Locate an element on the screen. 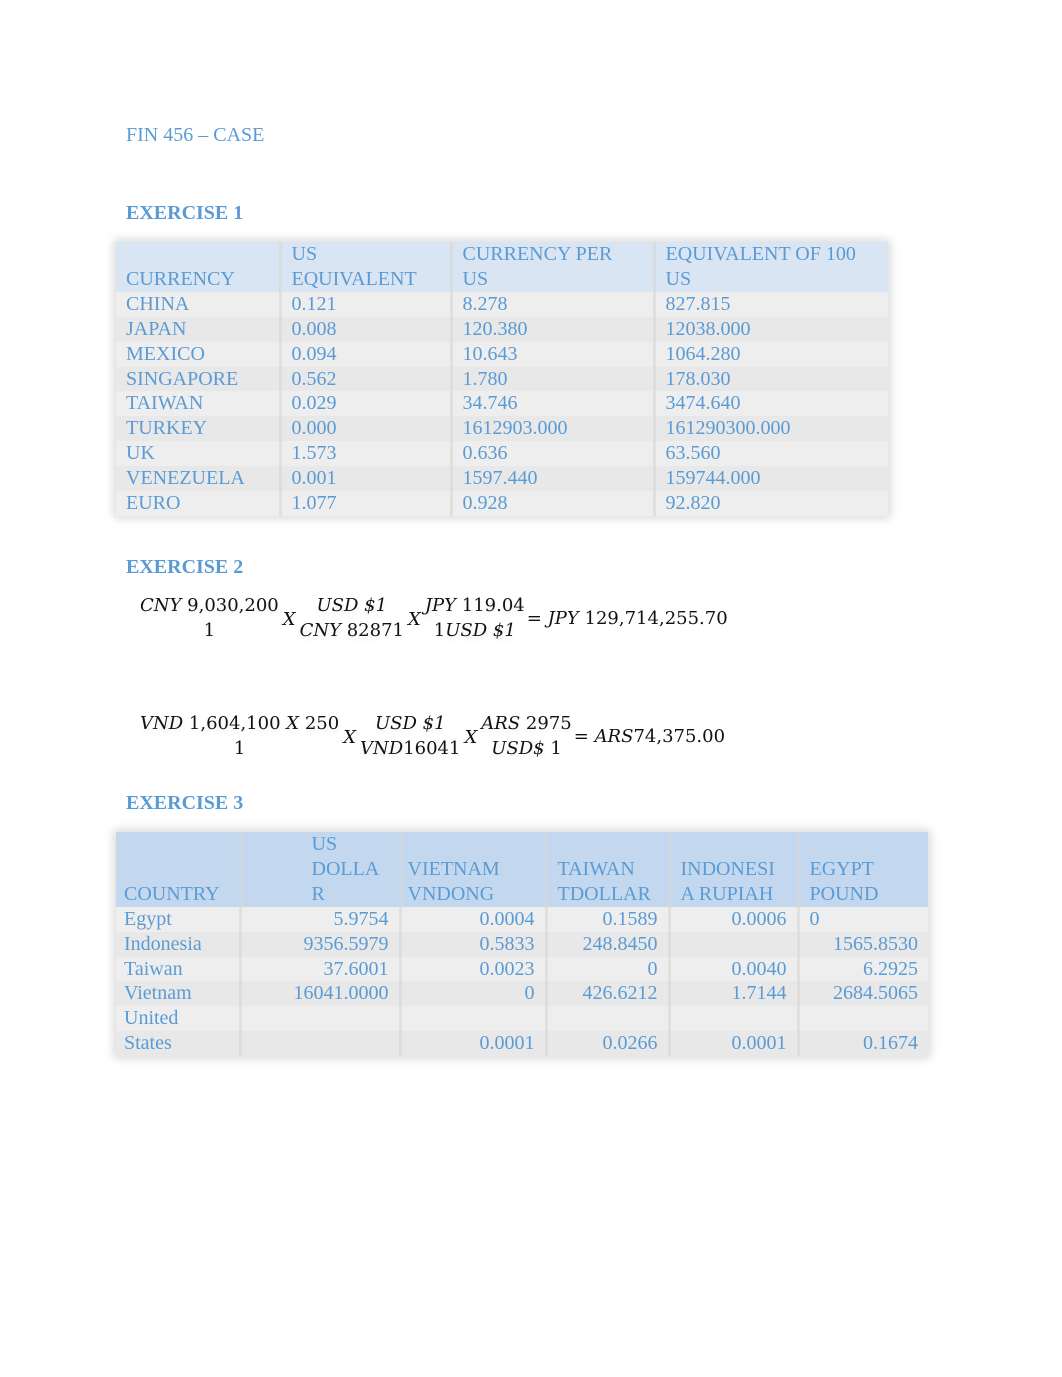  table-row: States 0.0001 0.0266 0.0001 0.1674 is located at coordinates (522, 1044).